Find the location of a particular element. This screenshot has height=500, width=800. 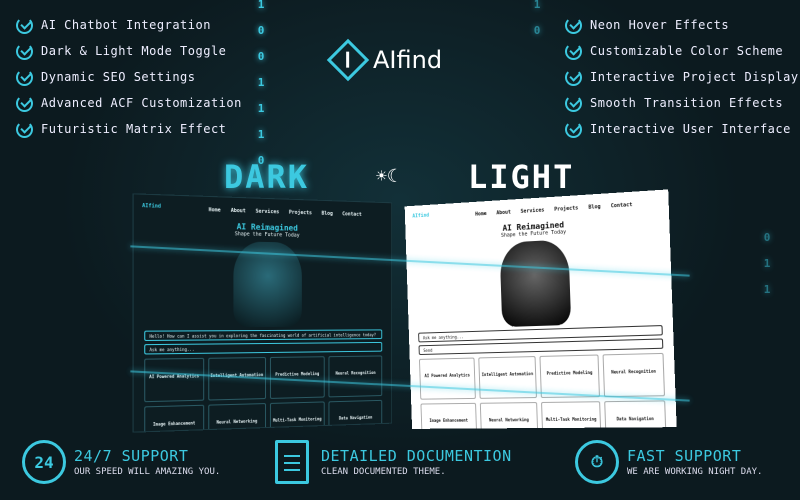

feature-label: Interactive User Interface is located at coordinates (690, 129).